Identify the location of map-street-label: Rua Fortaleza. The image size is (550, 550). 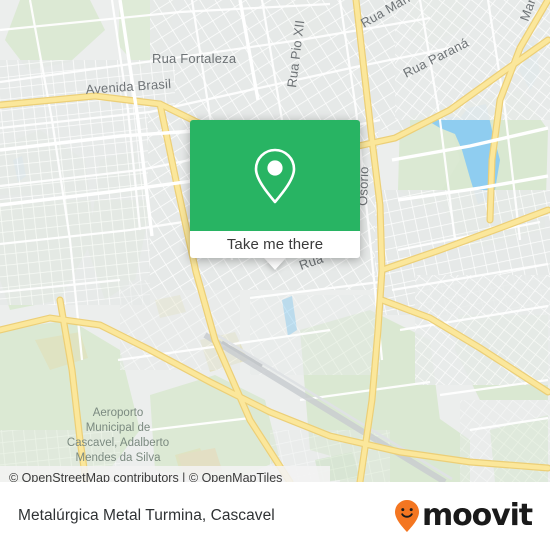
(194, 58).